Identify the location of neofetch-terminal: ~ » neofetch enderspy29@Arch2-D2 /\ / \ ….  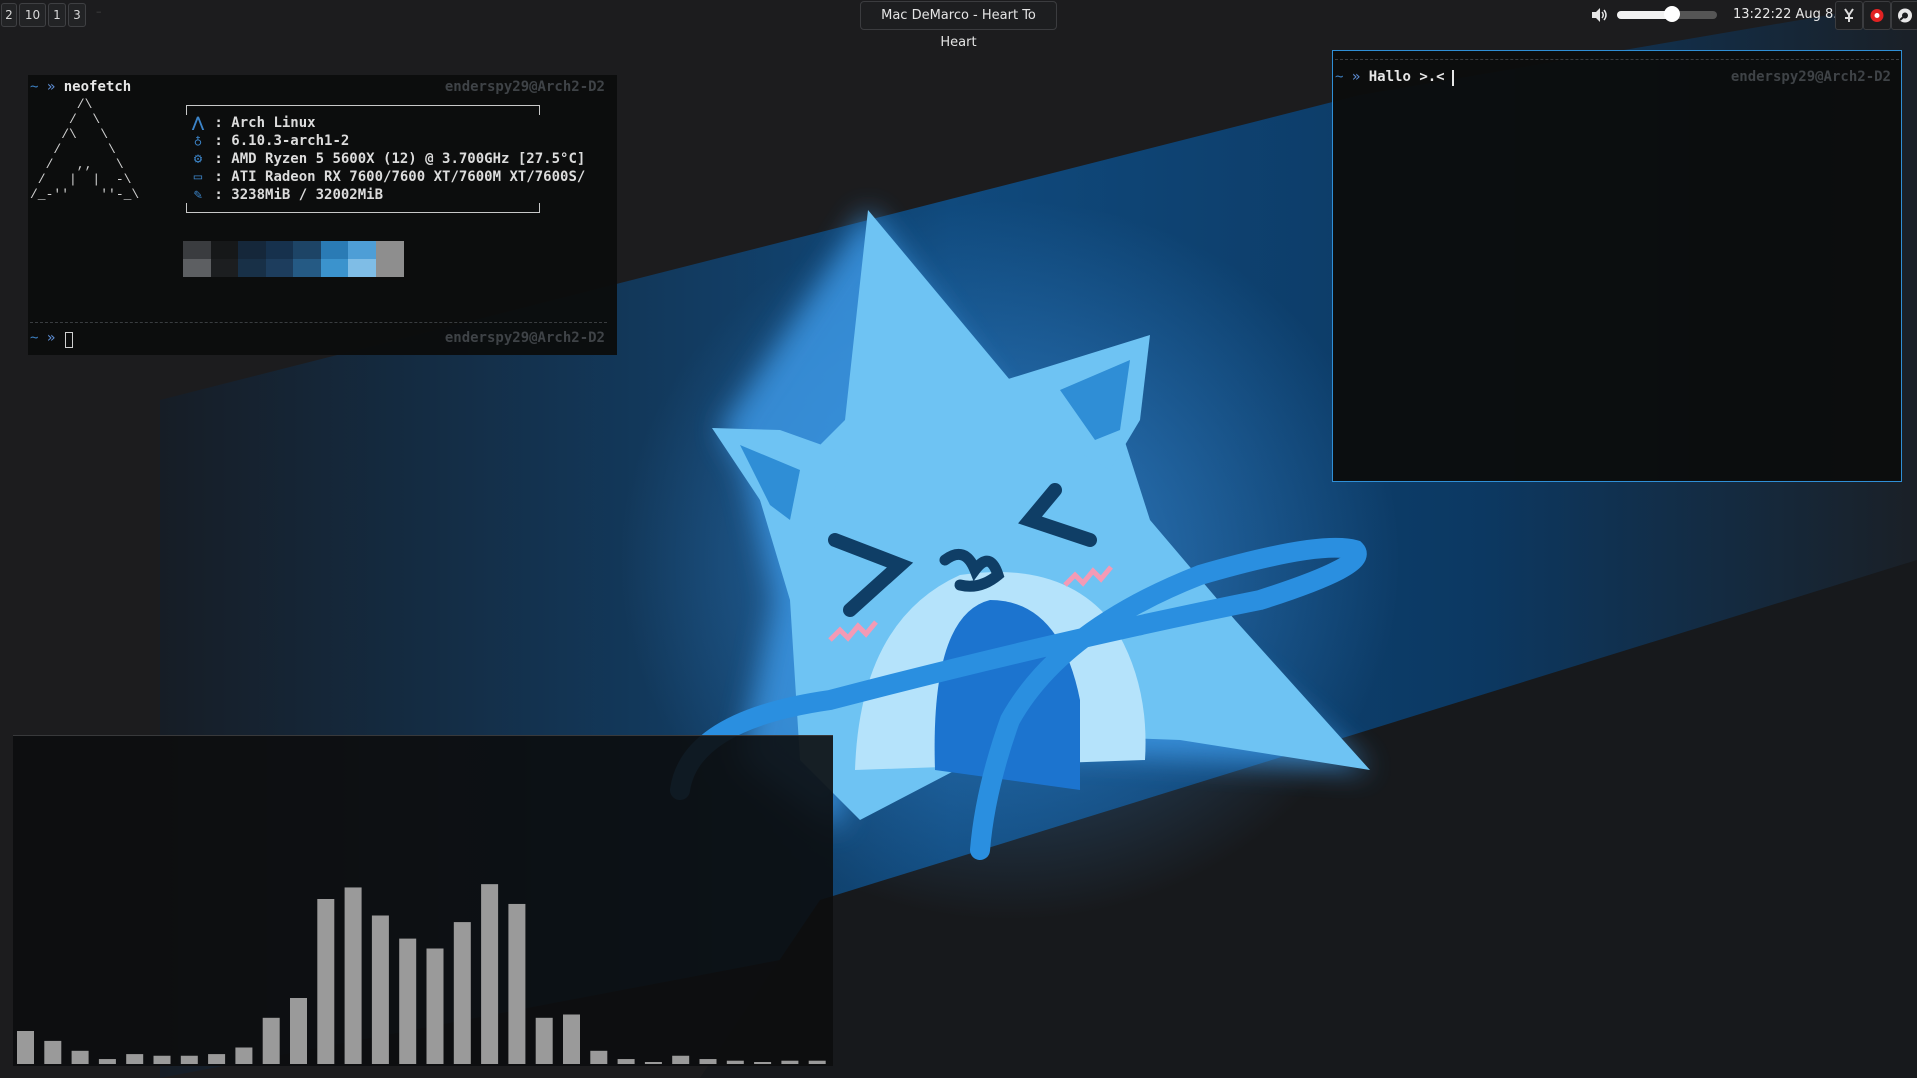
(322, 215).